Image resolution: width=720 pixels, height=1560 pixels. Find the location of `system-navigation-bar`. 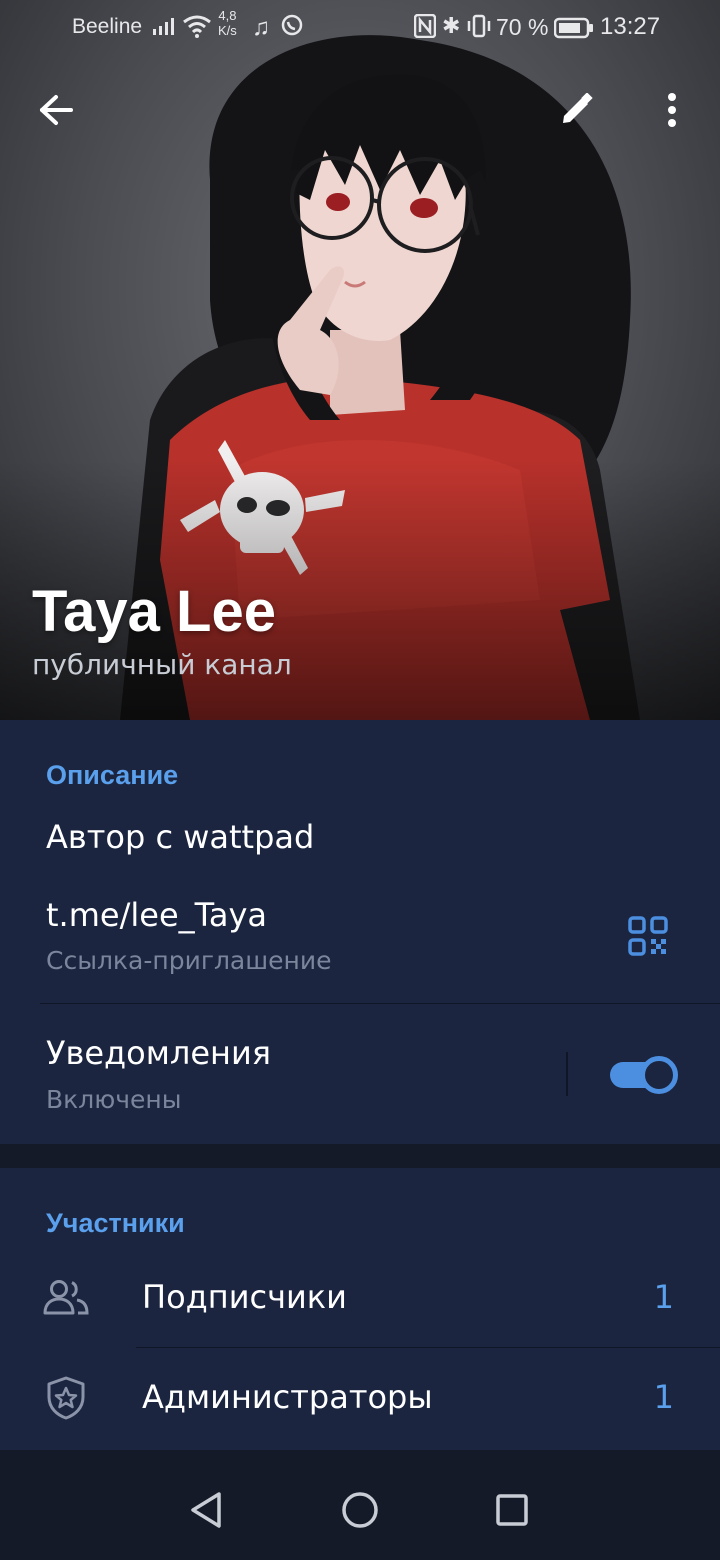

system-navigation-bar is located at coordinates (360, 1505).